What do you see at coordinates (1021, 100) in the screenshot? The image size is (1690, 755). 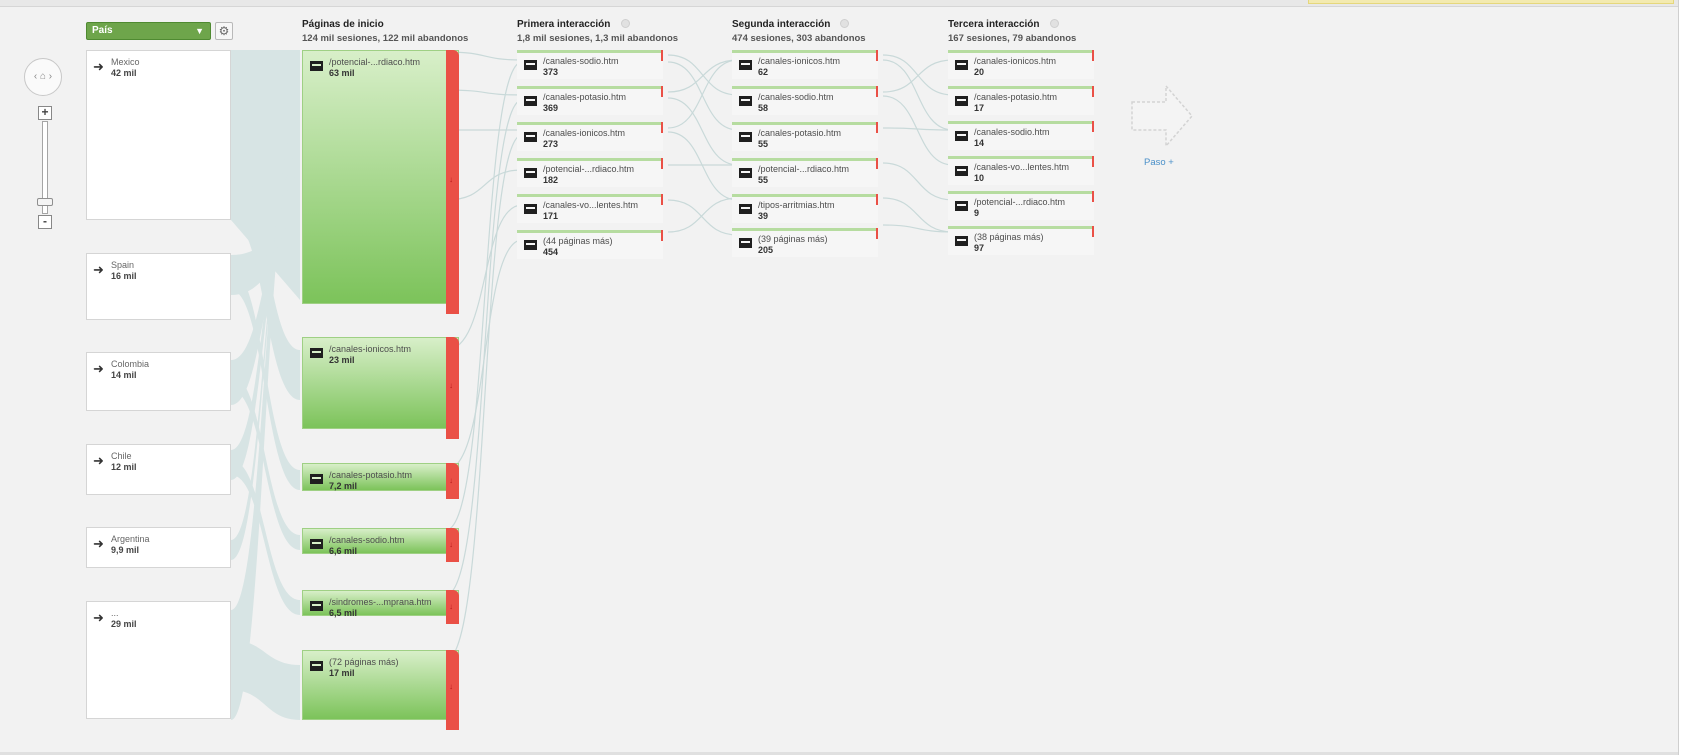 I see `interaction-node: /canales-potasio.htm 17` at bounding box center [1021, 100].